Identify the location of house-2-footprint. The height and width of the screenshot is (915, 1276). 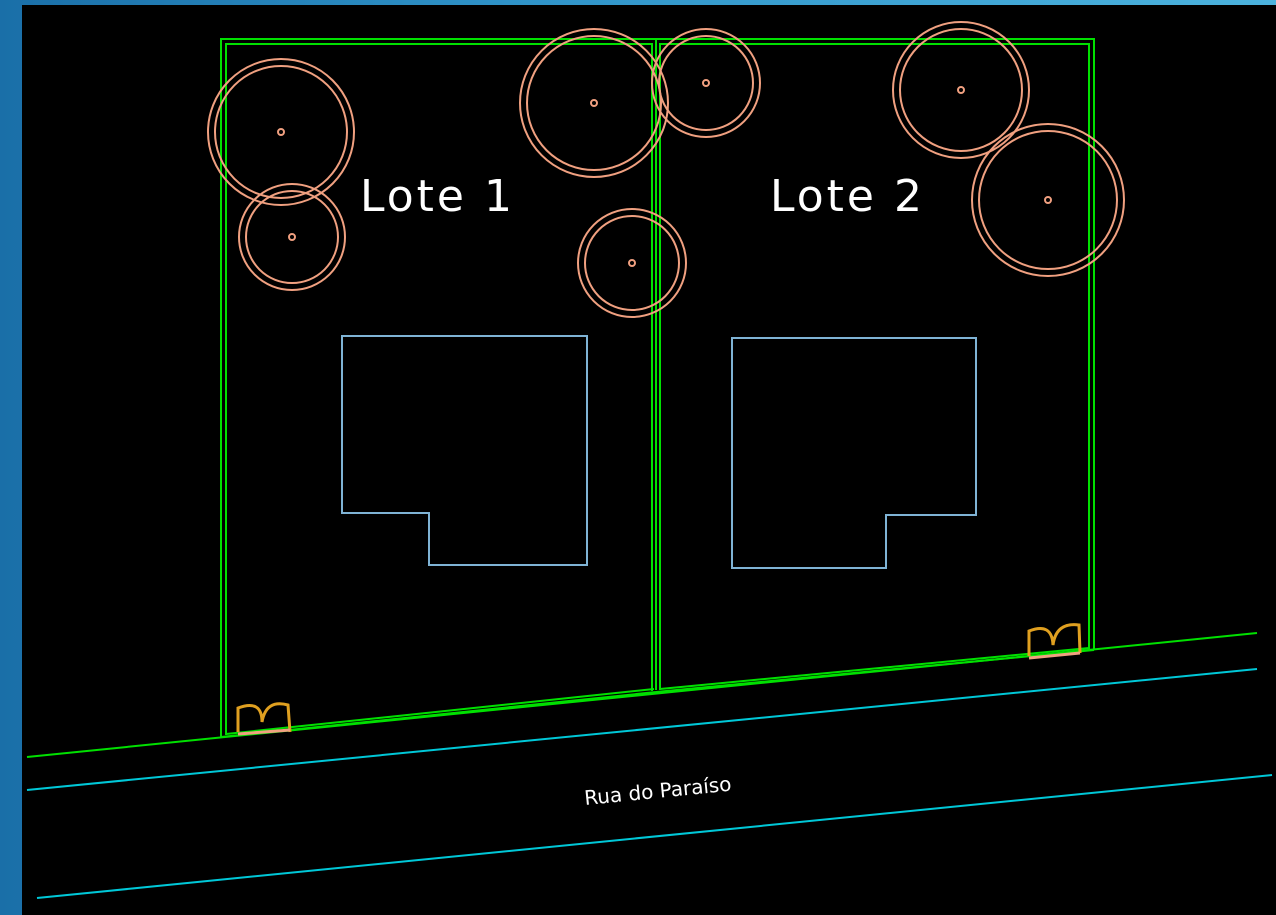
(854, 453).